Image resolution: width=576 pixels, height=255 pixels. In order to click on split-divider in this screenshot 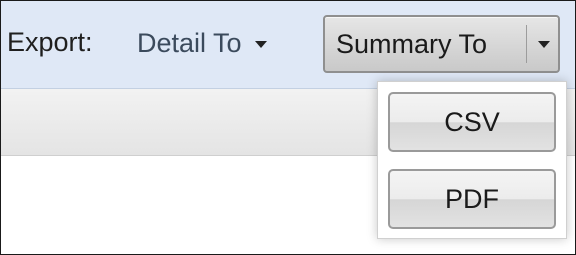, I will do `click(526, 44)`.